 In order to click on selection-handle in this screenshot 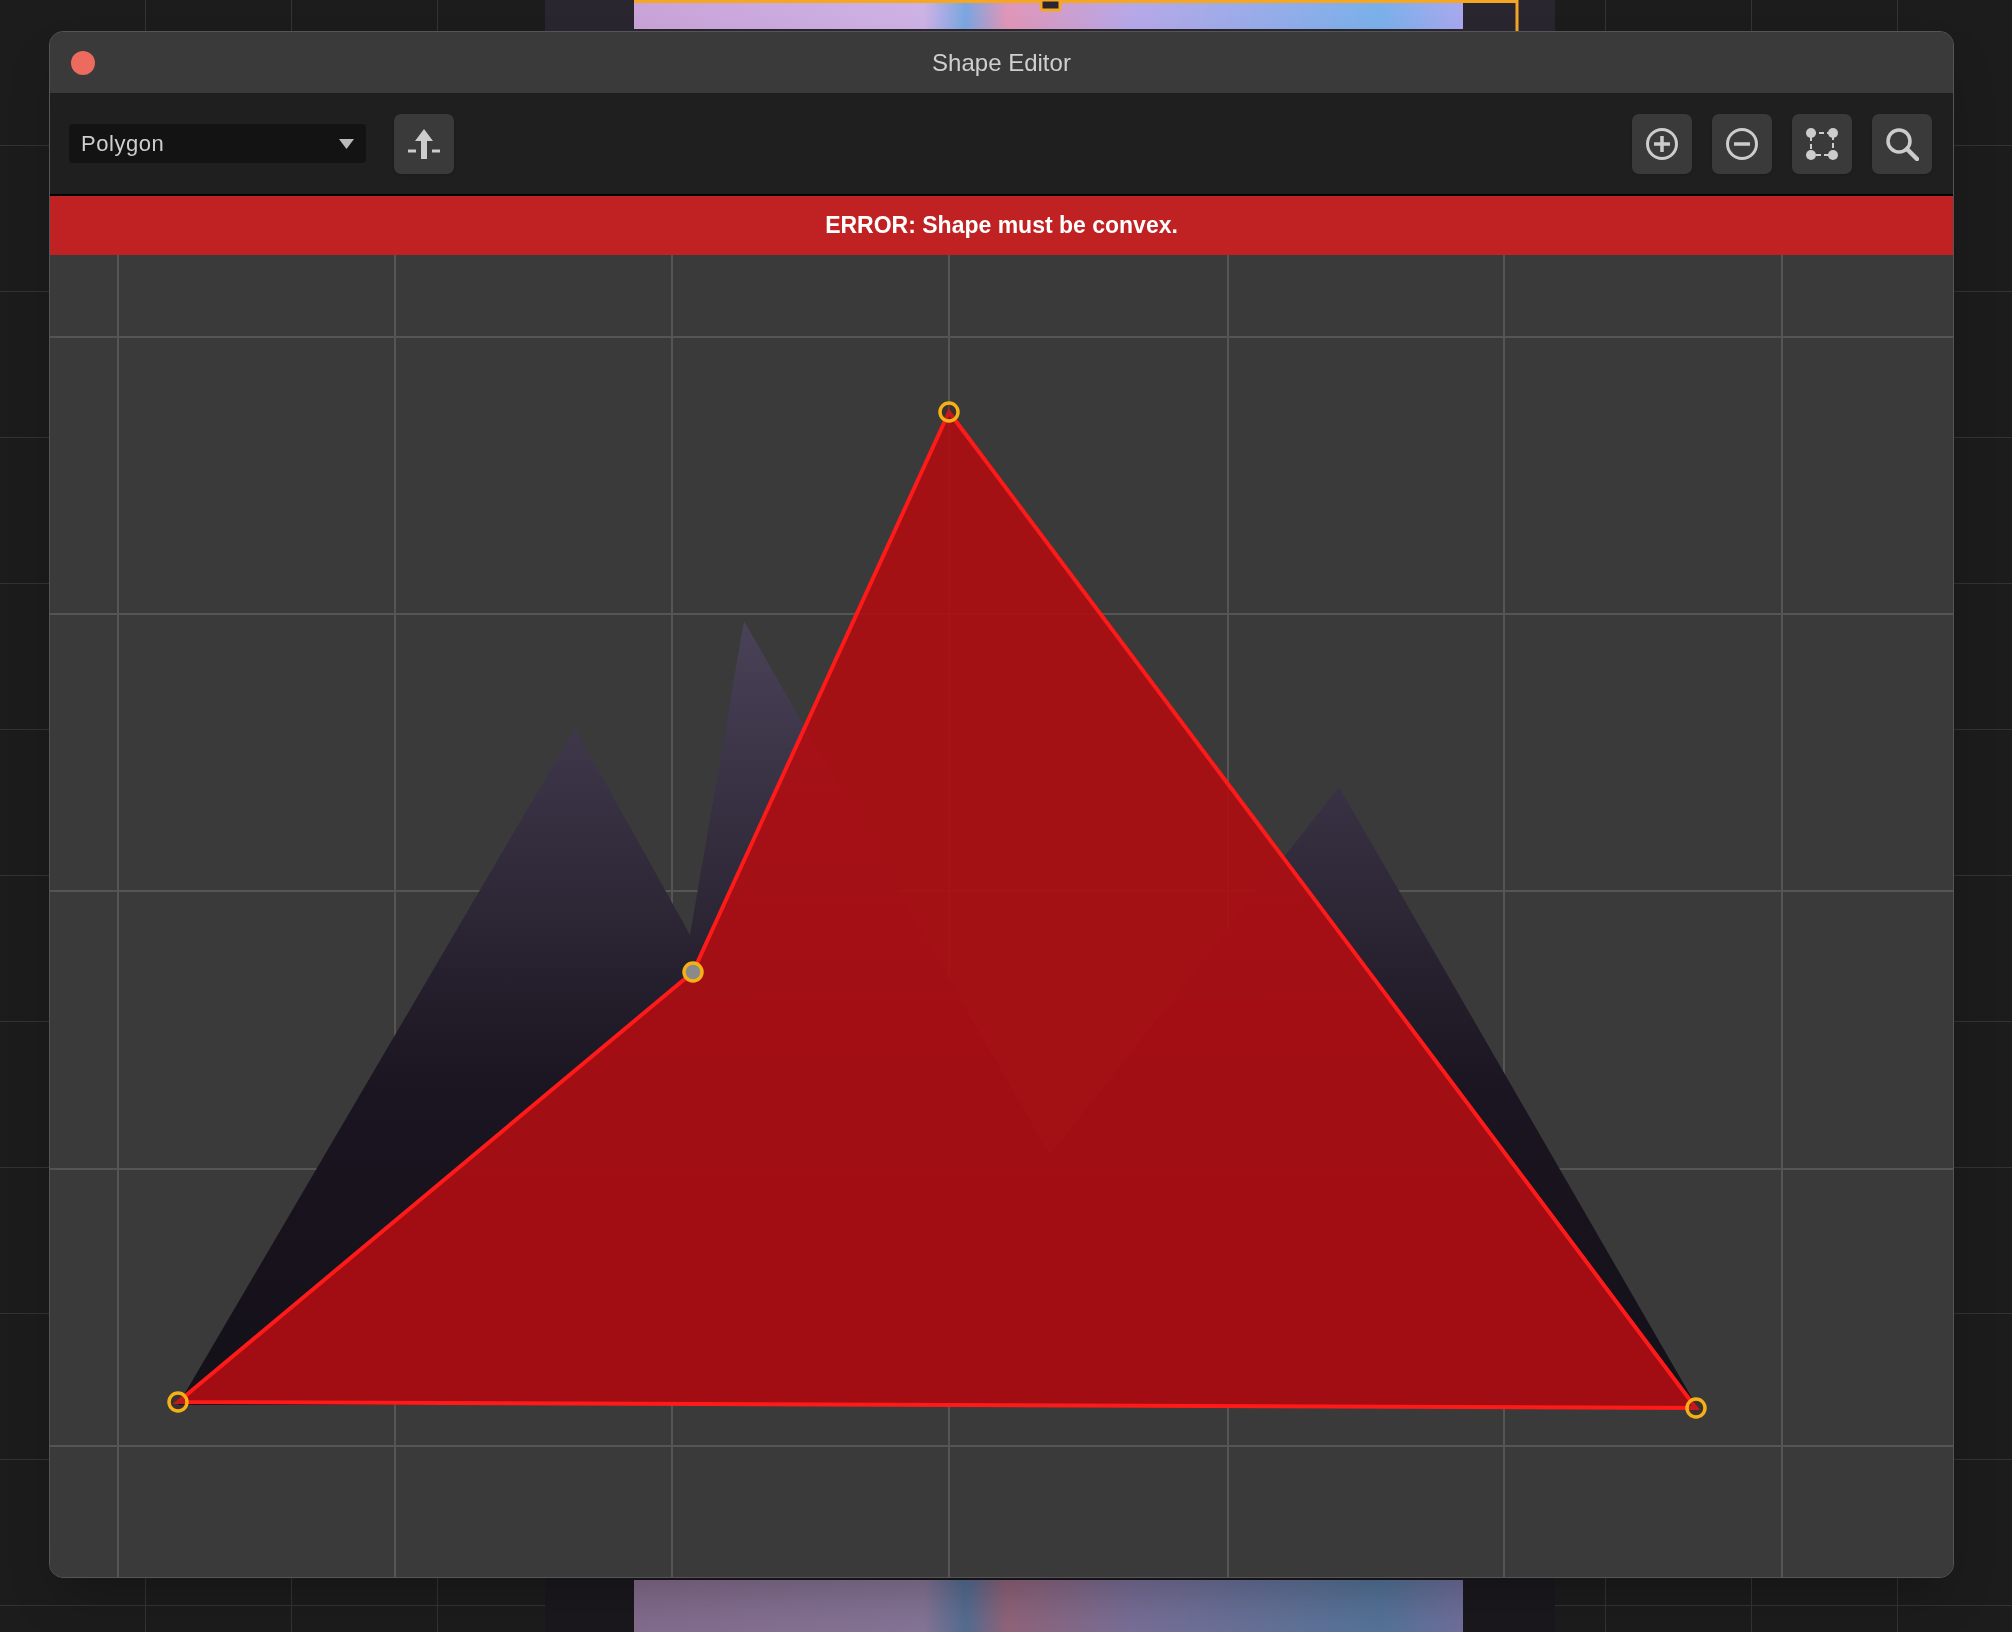, I will do `click(1050, 6)`.